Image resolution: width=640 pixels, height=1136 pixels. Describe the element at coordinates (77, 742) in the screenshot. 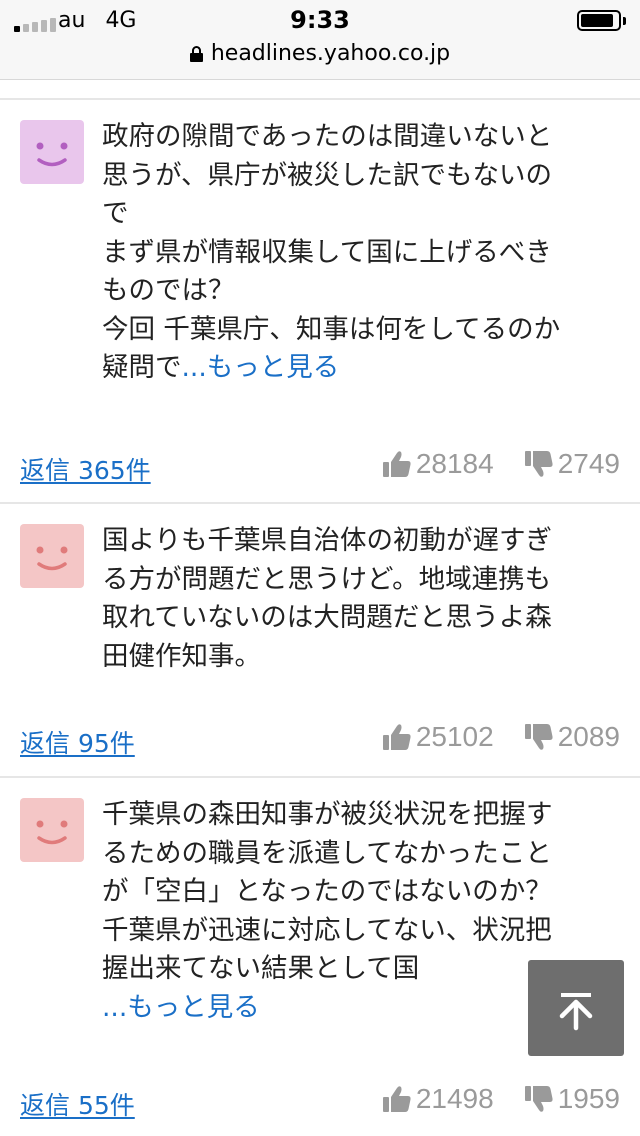

I see `reply-link: 返信 95件` at that location.